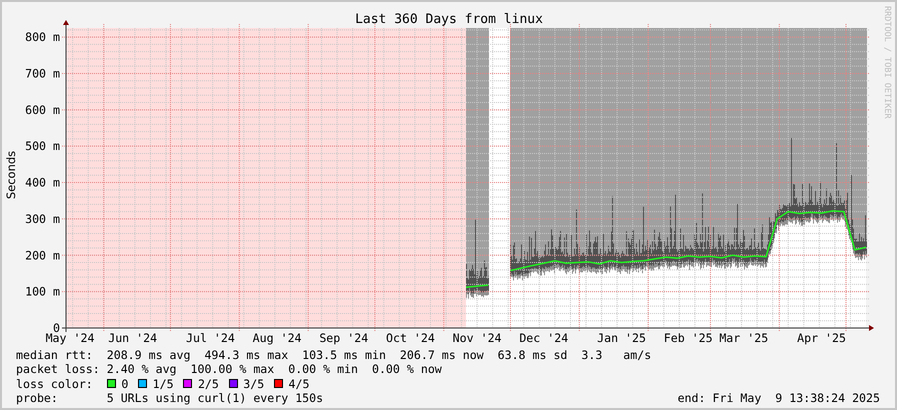 Image resolution: width=897 pixels, height=410 pixels. I want to click on y-tick-label: 300 m, so click(42, 219).